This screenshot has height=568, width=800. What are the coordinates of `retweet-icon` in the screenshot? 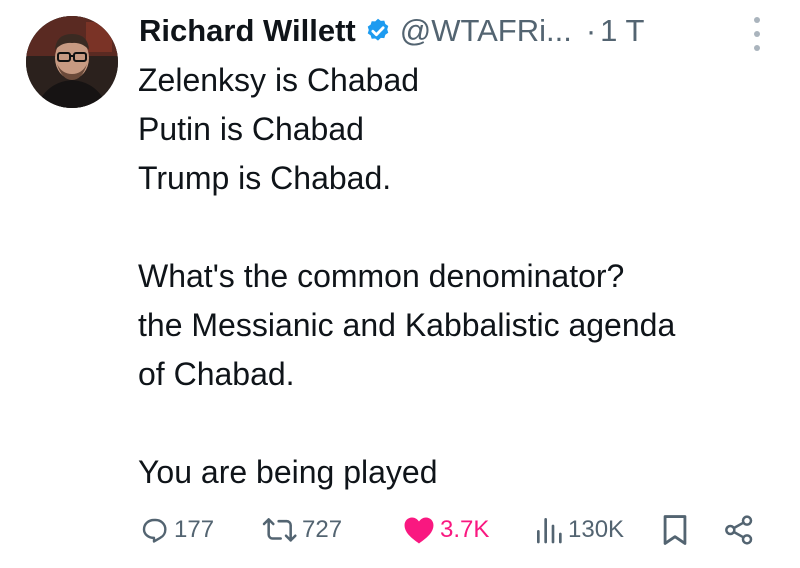 It's located at (279, 530).